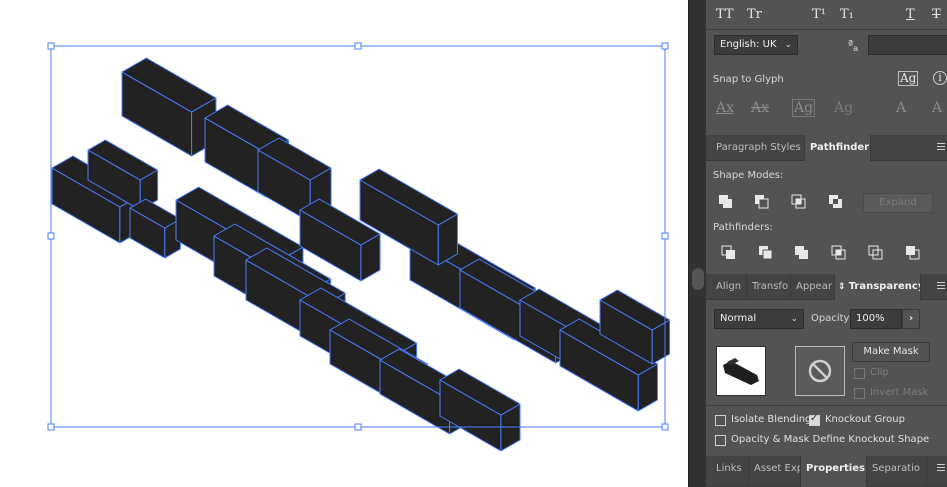  I want to click on tab-arrows-icon: ⇕, so click(843, 287).